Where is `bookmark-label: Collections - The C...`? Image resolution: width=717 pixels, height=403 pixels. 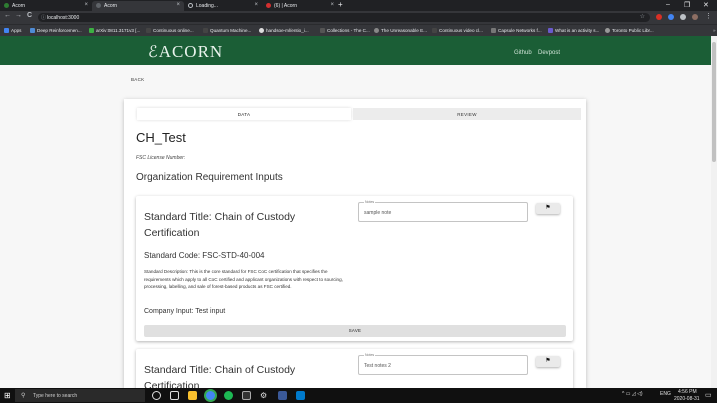 bookmark-label: Collections - The C... is located at coordinates (348, 30).